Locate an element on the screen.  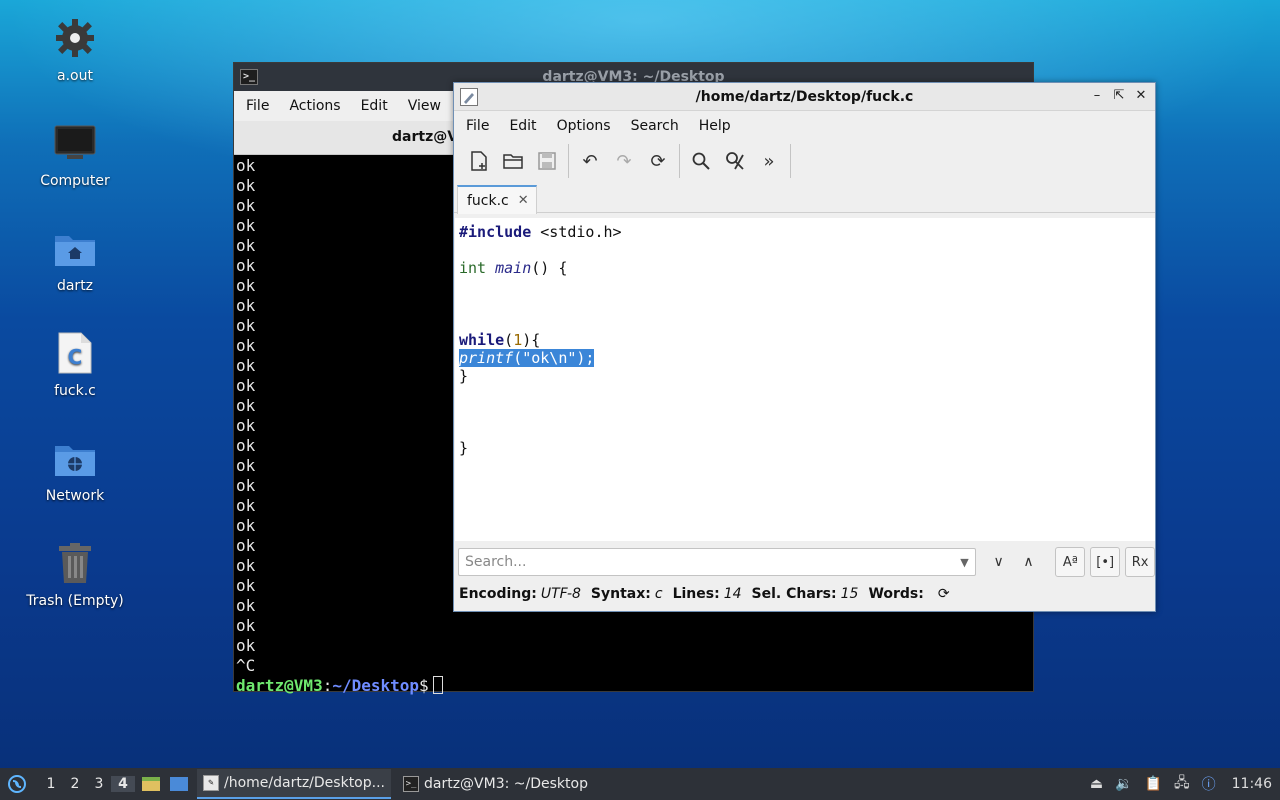
refresh-icon: ⟳ is located at coordinates (944, 594).